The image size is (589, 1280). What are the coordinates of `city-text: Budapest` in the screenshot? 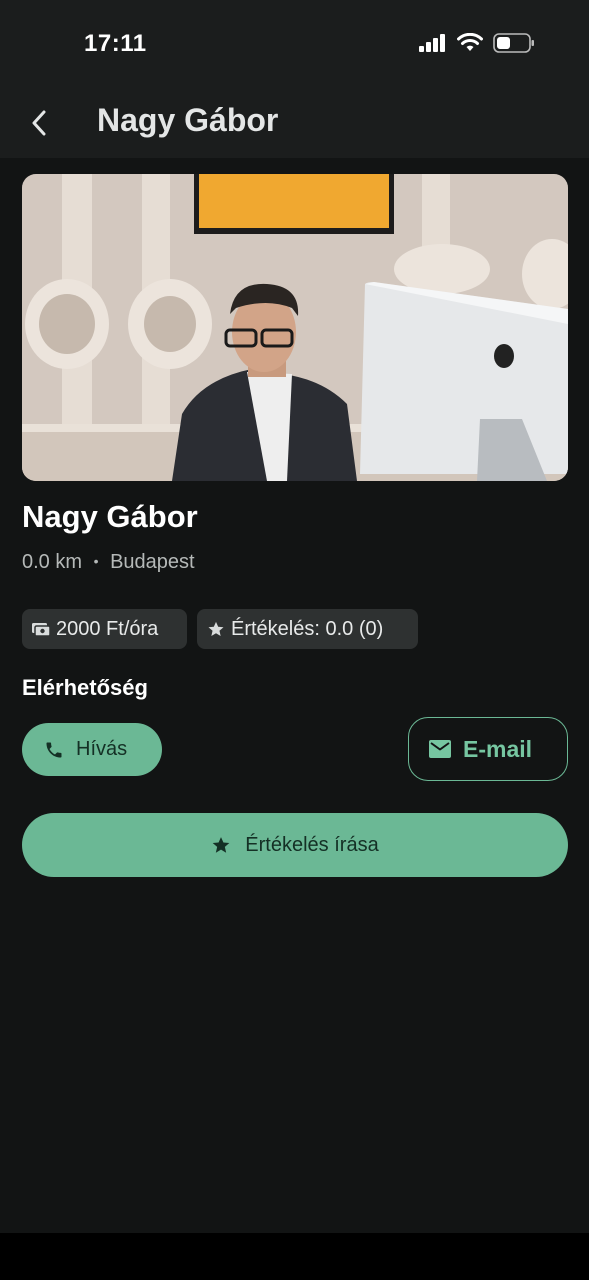 It's located at (152, 562).